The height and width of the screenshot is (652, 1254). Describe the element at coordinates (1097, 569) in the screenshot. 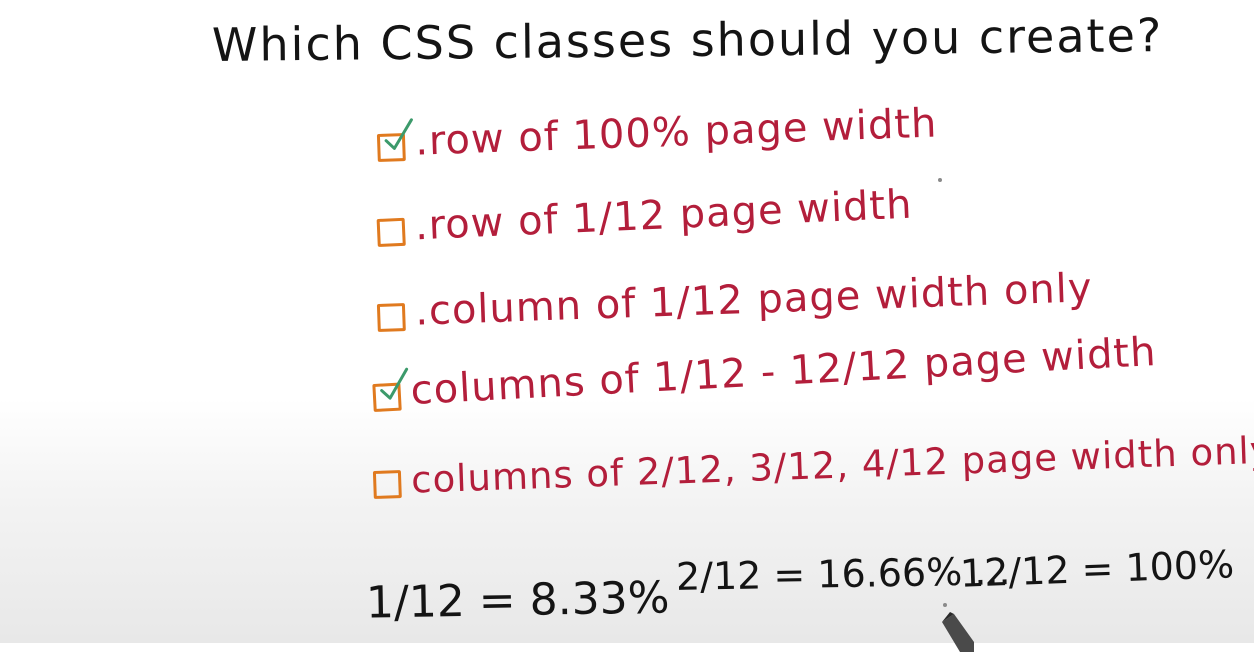

I see `formula-twelve-twelfths: 12/12 = 100%` at that location.